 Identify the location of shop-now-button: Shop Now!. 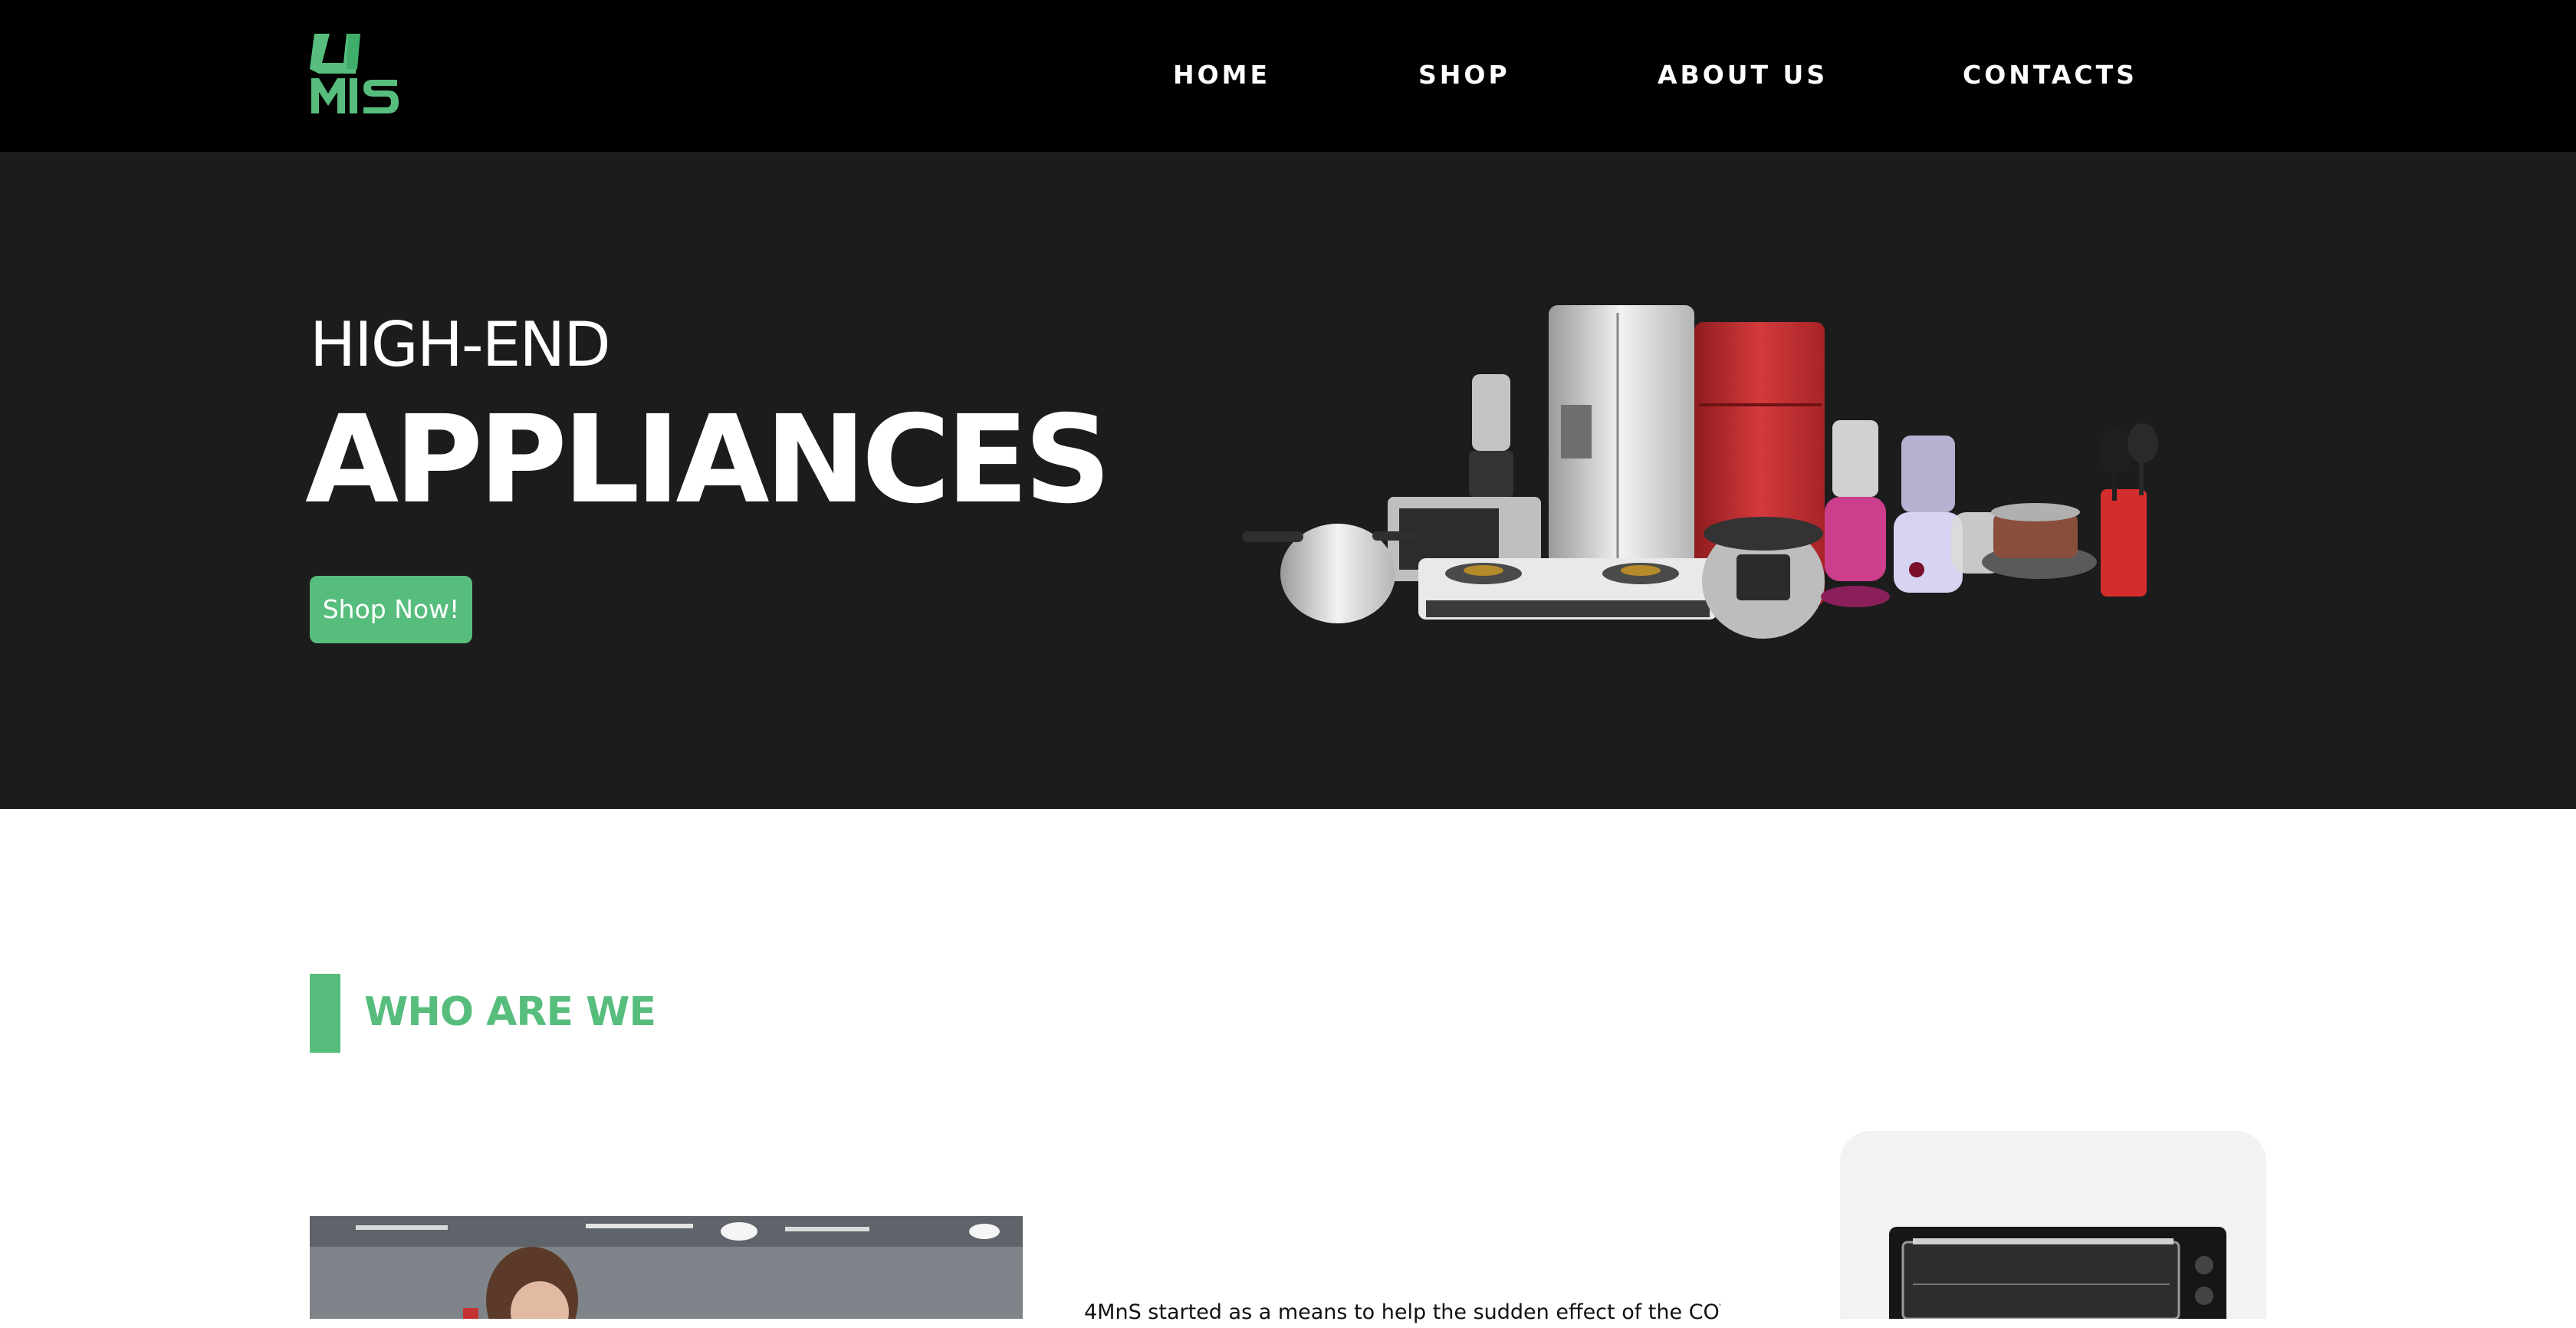
(391, 609).